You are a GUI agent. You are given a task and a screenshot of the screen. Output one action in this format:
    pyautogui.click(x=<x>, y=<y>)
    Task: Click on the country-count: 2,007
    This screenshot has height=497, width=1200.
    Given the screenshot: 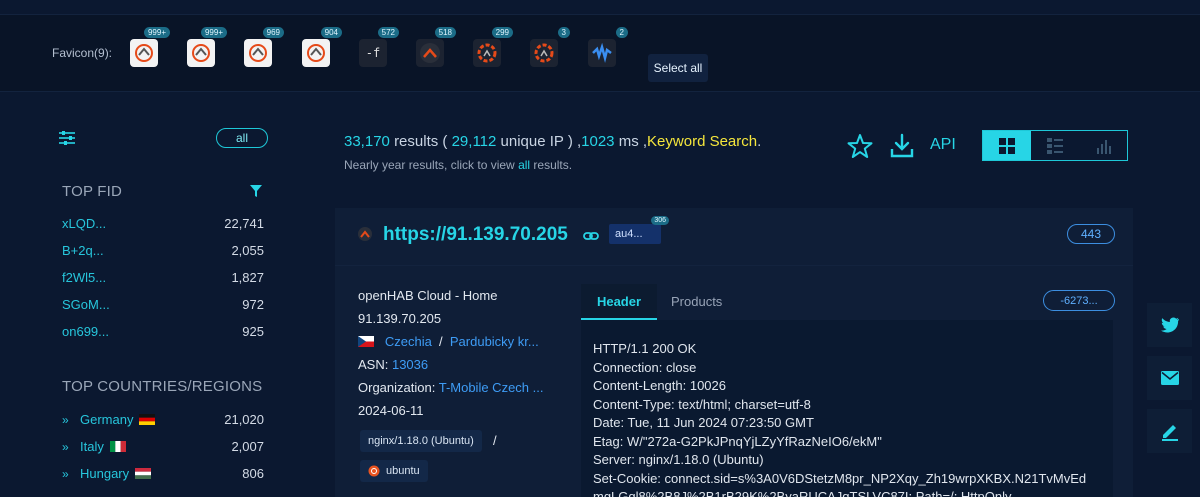 What is the action you would take?
    pyautogui.click(x=247, y=446)
    